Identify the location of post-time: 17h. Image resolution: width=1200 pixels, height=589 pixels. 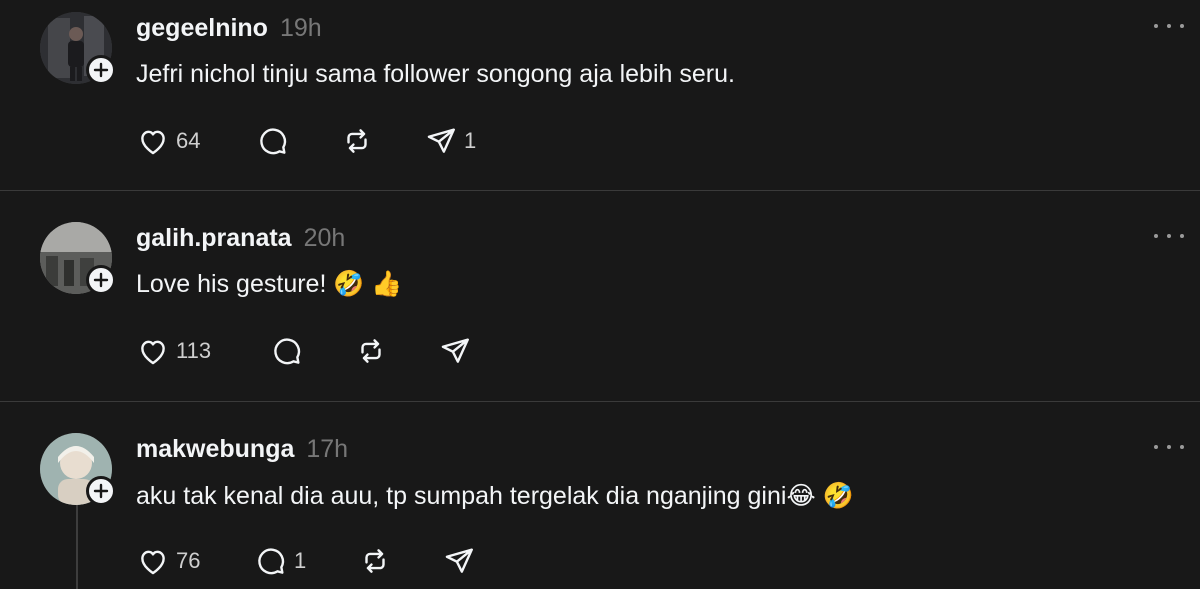
(327, 449).